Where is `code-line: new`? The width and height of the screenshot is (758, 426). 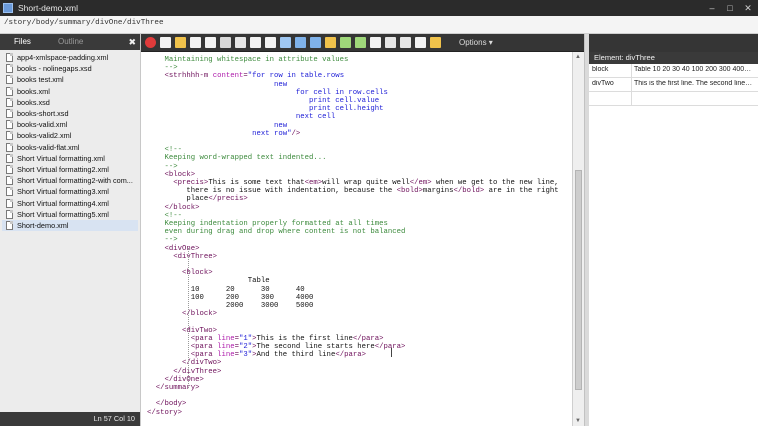 code-line: new is located at coordinates (217, 85).